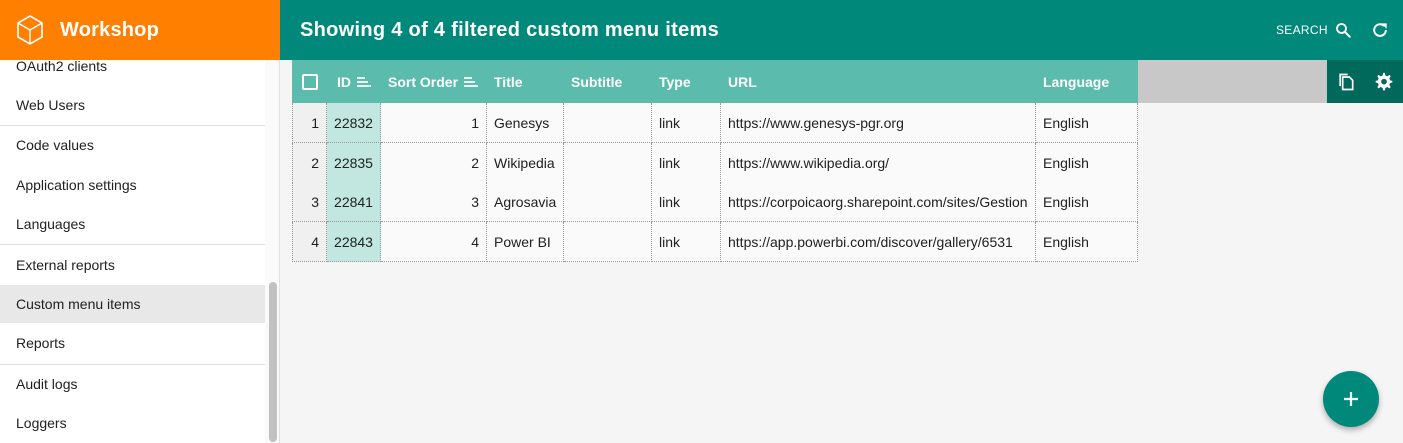 The width and height of the screenshot is (1403, 443). What do you see at coordinates (525, 123) in the screenshot?
I see `cell-title: Genesys` at bounding box center [525, 123].